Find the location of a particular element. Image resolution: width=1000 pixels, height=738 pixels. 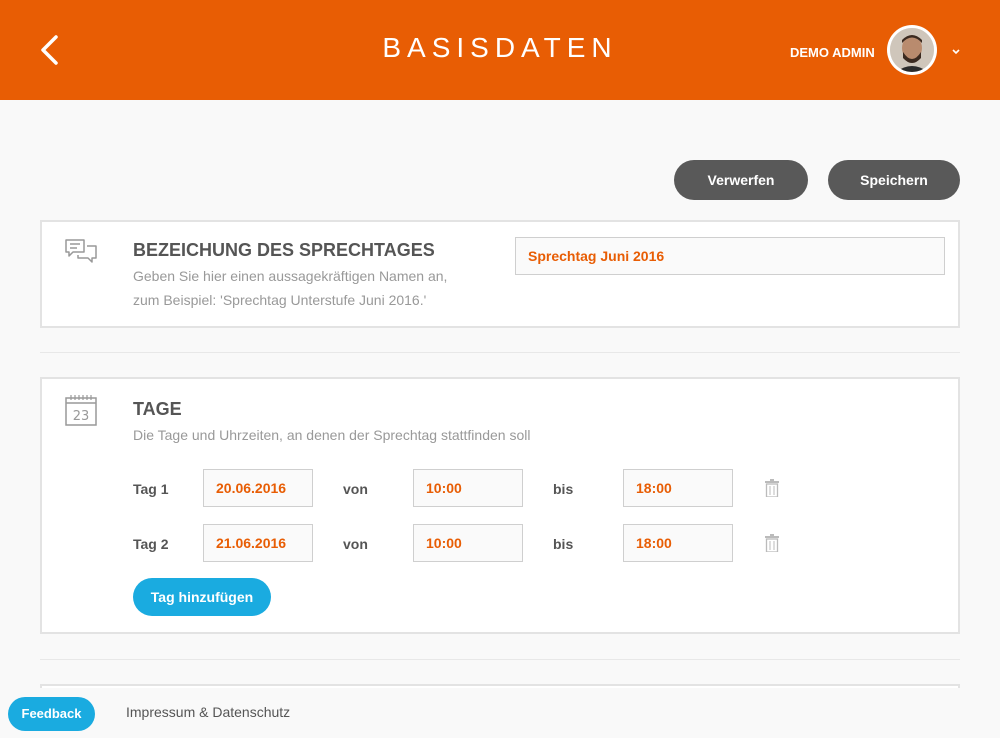

avatar is located at coordinates (912, 50).